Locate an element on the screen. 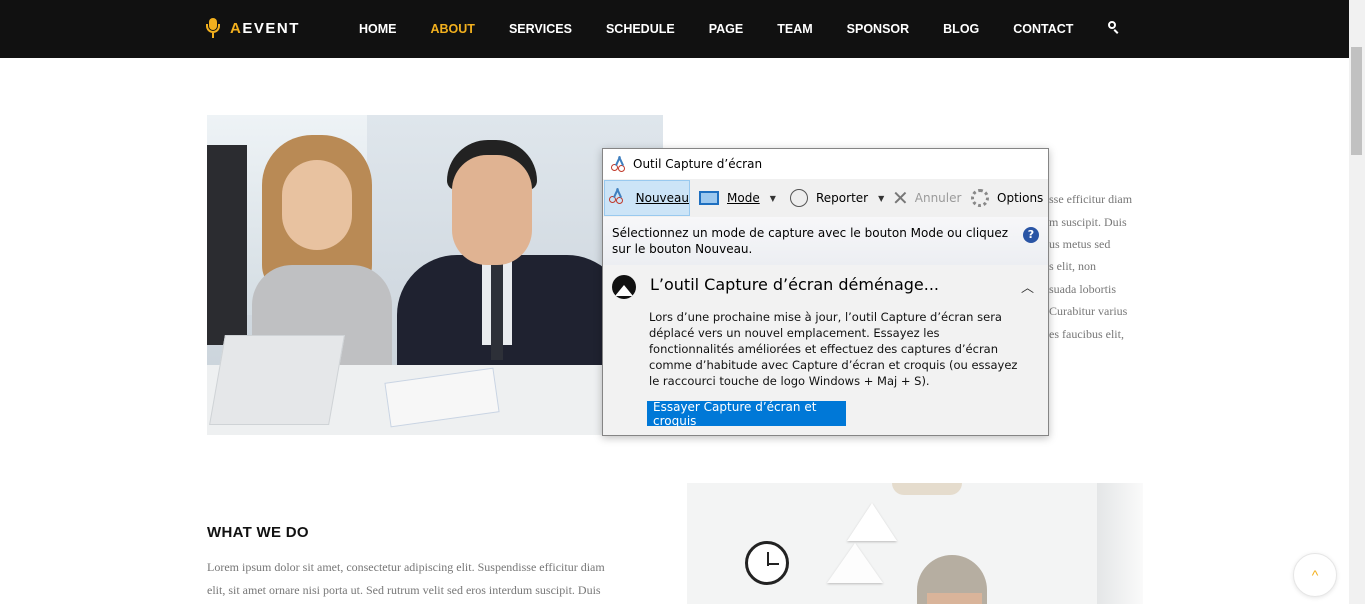 The width and height of the screenshot is (1365, 604). back-to-top-button: ^ is located at coordinates (1315, 575).